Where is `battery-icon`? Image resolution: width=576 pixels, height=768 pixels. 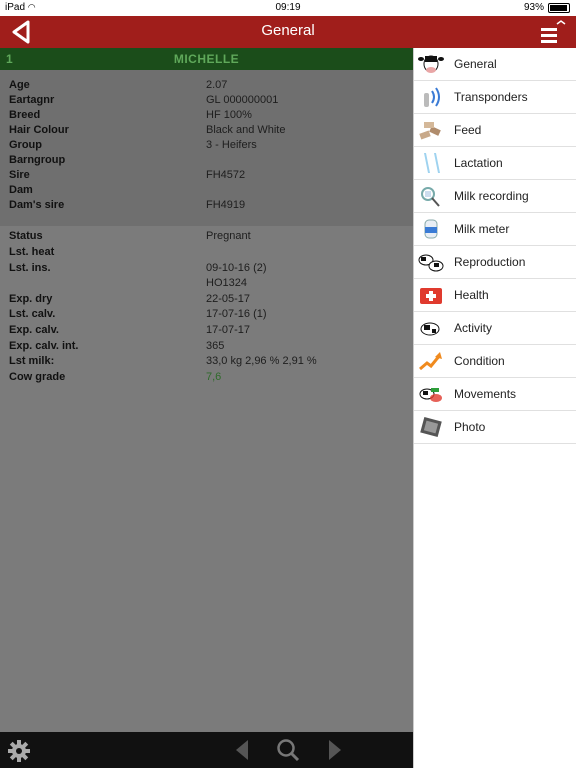
battery-icon is located at coordinates (559, 7).